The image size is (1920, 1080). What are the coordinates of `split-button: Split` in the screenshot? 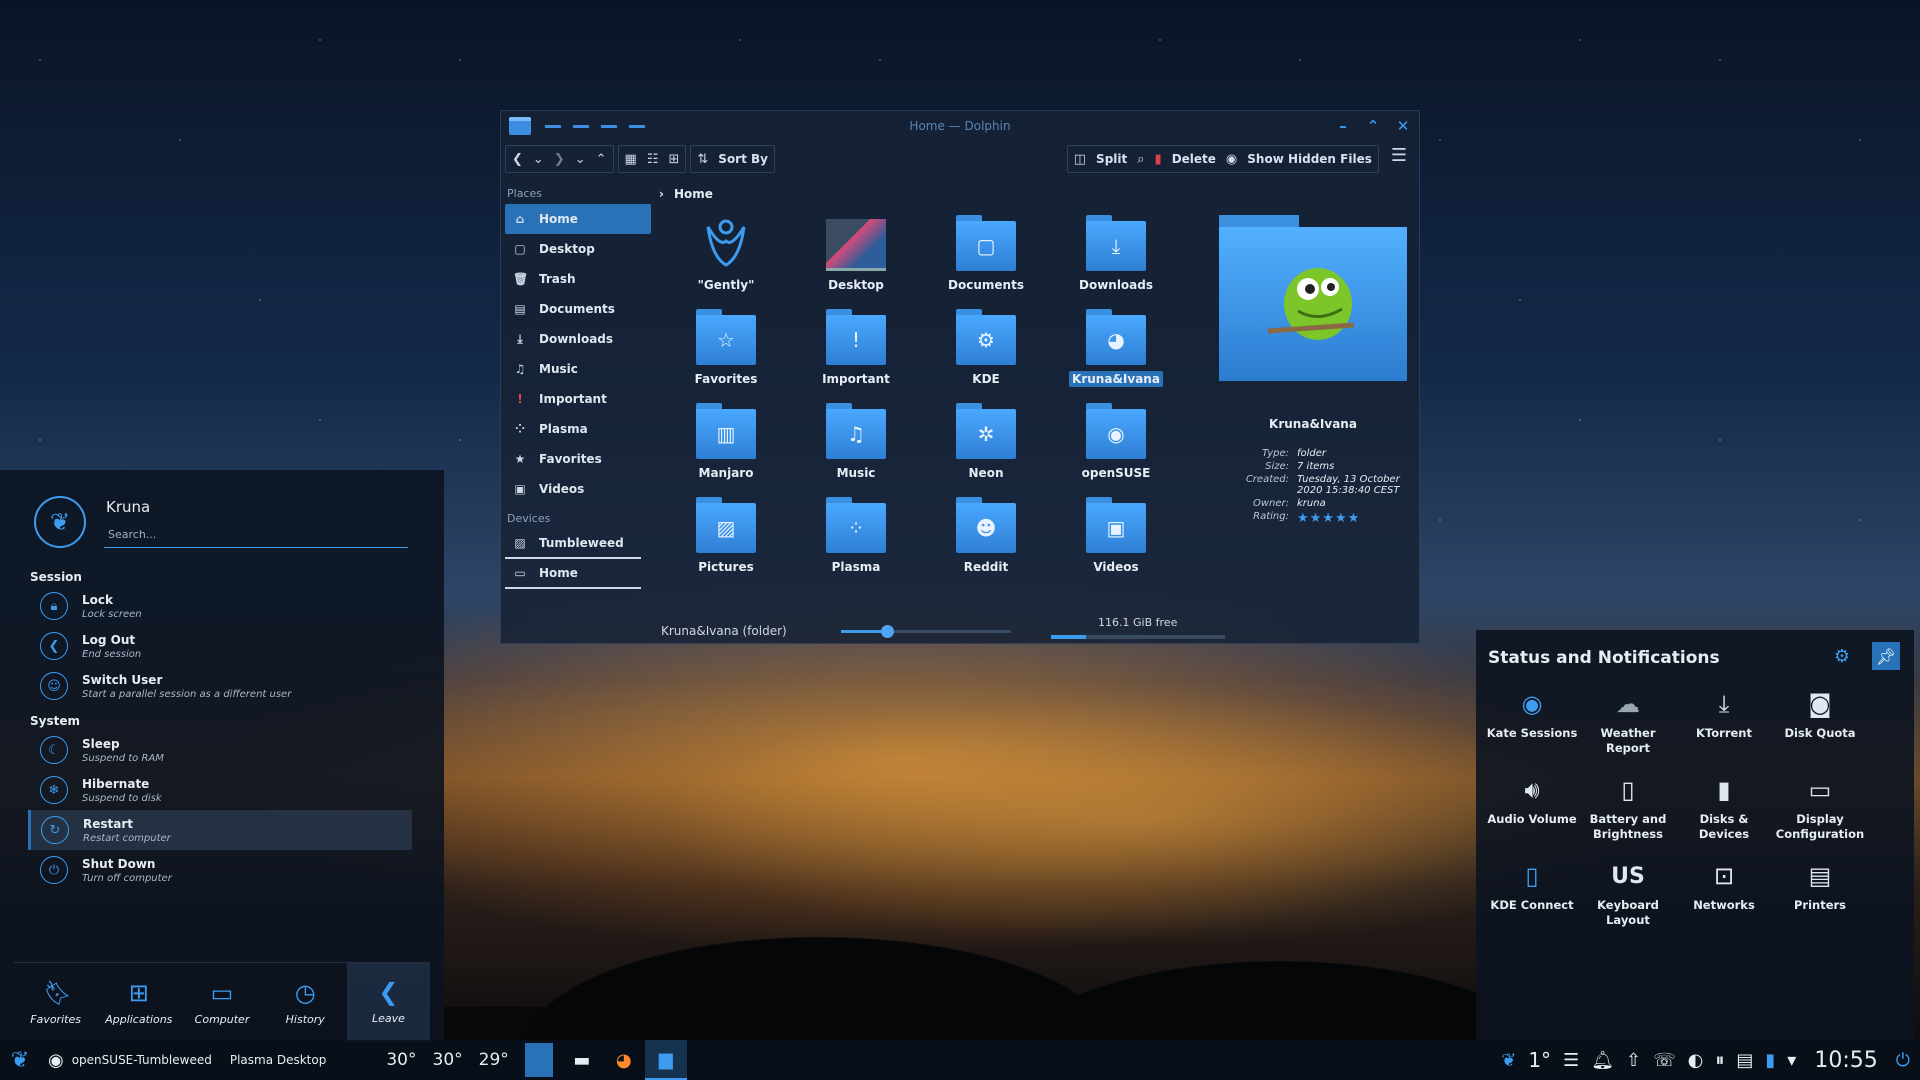 It's located at (1111, 159).